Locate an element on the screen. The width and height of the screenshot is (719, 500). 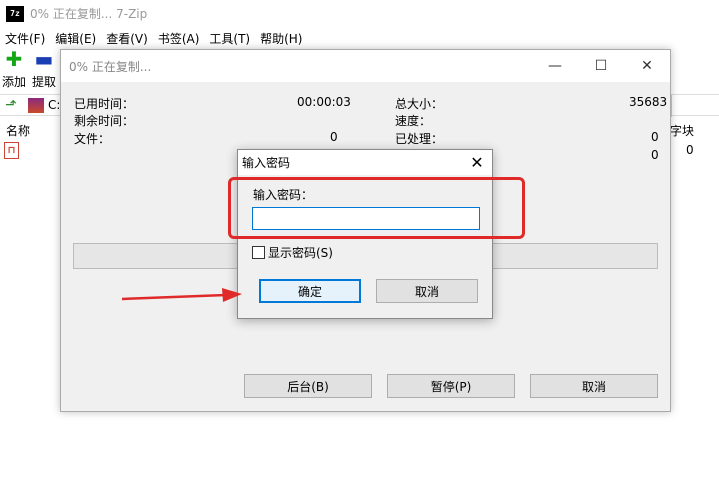
arrow-head is located at coordinates (232, 295).